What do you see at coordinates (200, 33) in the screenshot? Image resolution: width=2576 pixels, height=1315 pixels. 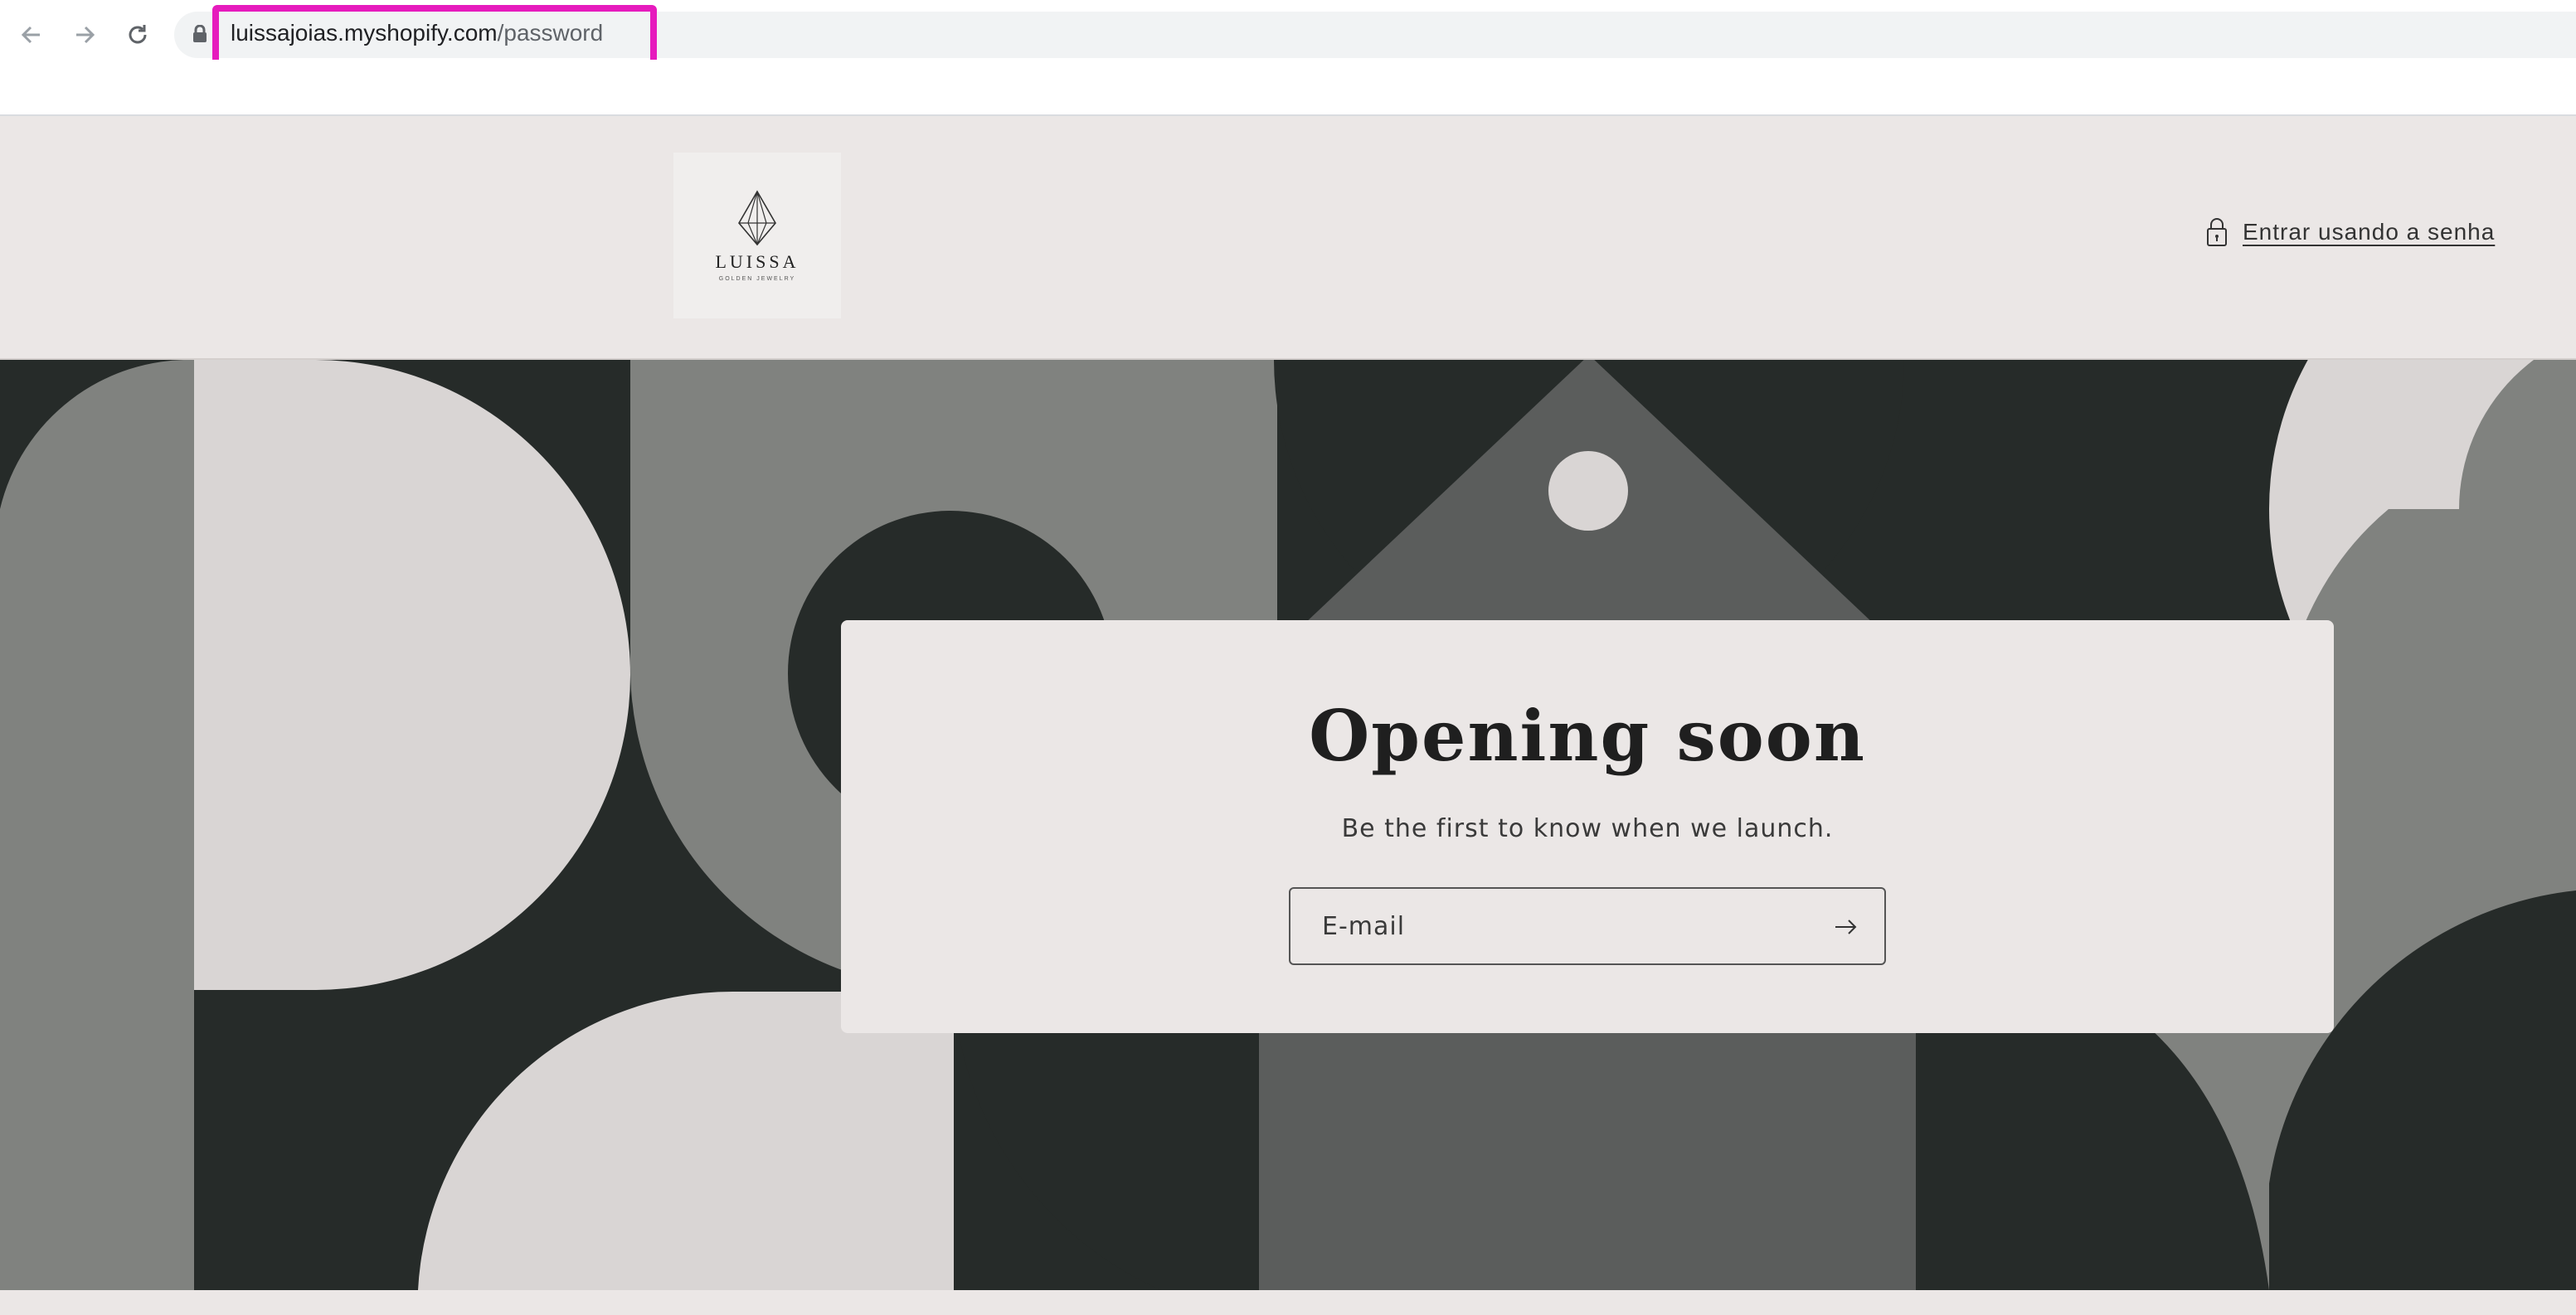 I see `lock-icon` at bounding box center [200, 33].